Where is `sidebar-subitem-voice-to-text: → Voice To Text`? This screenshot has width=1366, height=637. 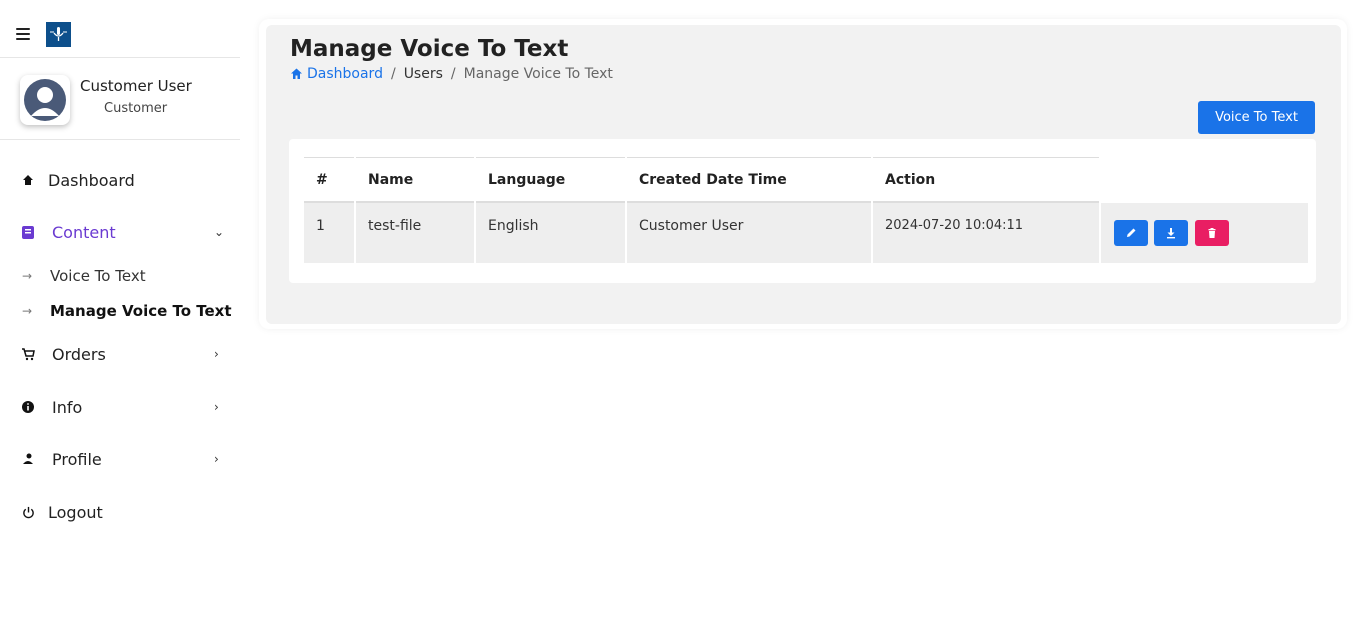 sidebar-subitem-voice-to-text: → Voice To Text is located at coordinates (120, 276).